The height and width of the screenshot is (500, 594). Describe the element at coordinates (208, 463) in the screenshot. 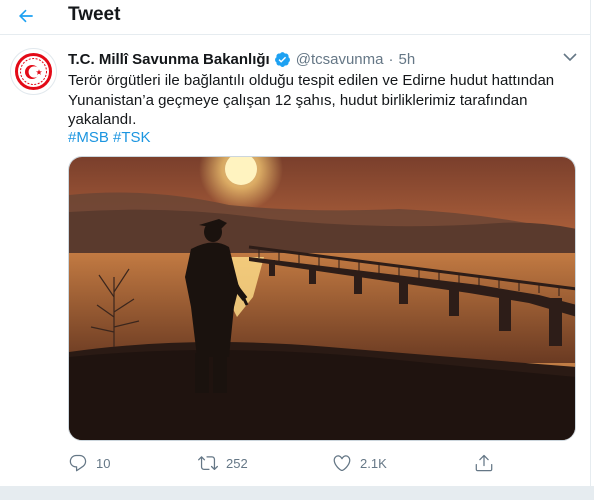

I see `retweet-icon` at that location.